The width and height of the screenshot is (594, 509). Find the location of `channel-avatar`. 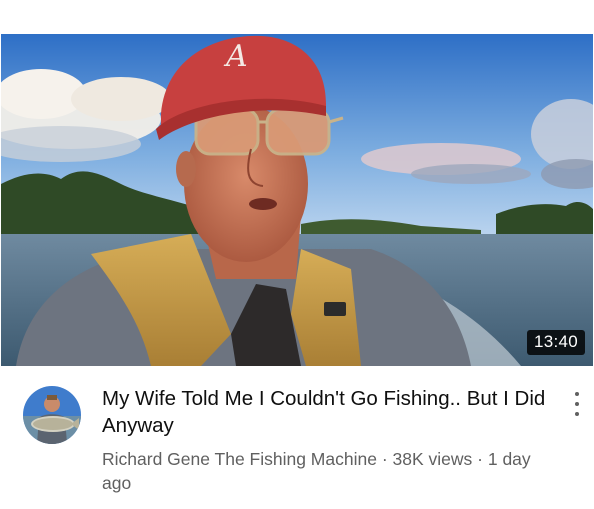

channel-avatar is located at coordinates (52, 415).